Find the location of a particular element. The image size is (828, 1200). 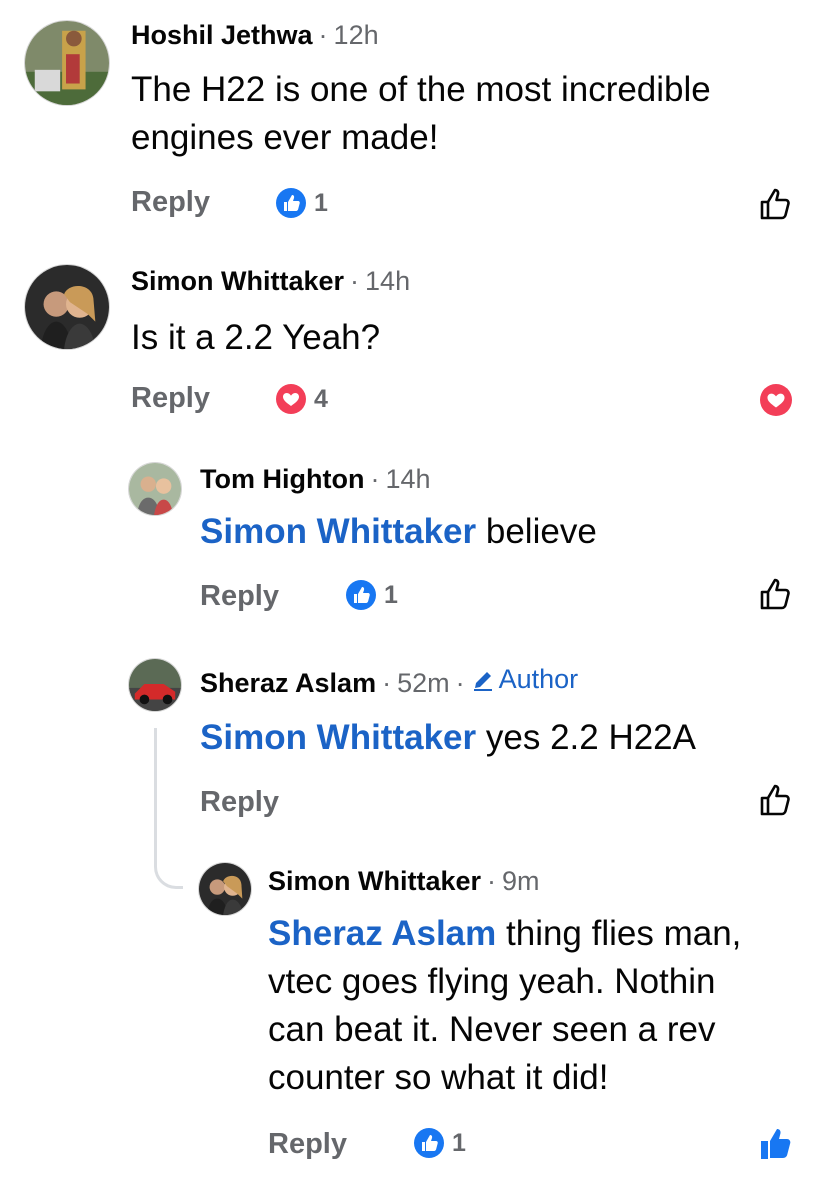

comment-text: Simon Whittaker believe is located at coordinates (500, 532).